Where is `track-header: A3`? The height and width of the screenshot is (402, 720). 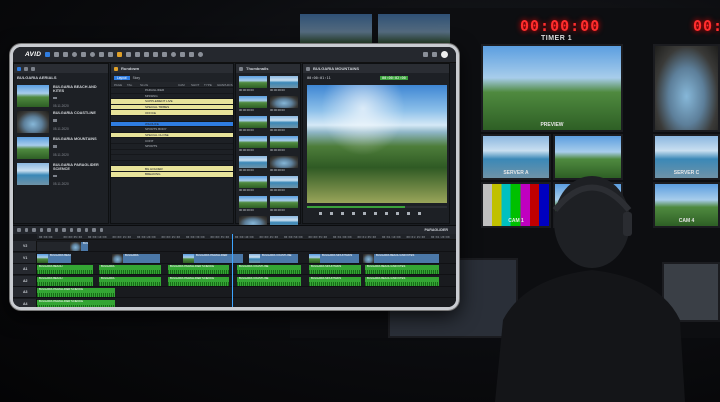
track-header: A3 is located at coordinates (25, 292).